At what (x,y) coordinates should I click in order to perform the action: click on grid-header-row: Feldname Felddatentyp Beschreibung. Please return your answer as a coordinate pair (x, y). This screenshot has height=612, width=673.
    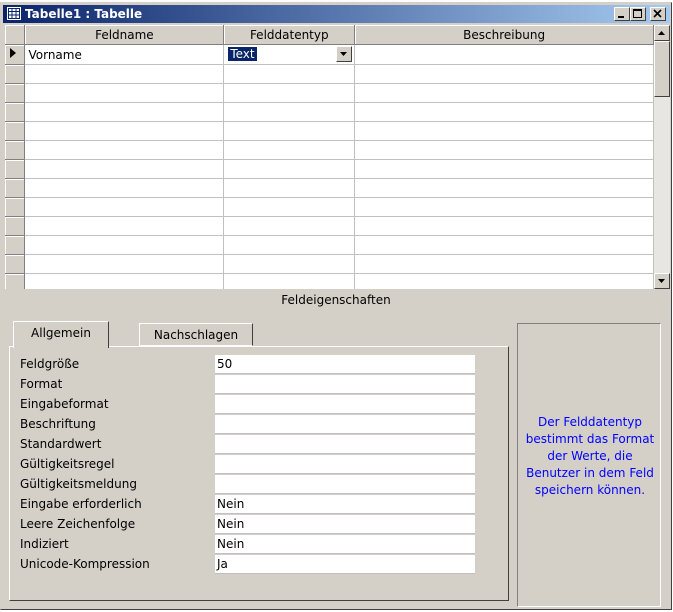
    Looking at the image, I should click on (329, 35).